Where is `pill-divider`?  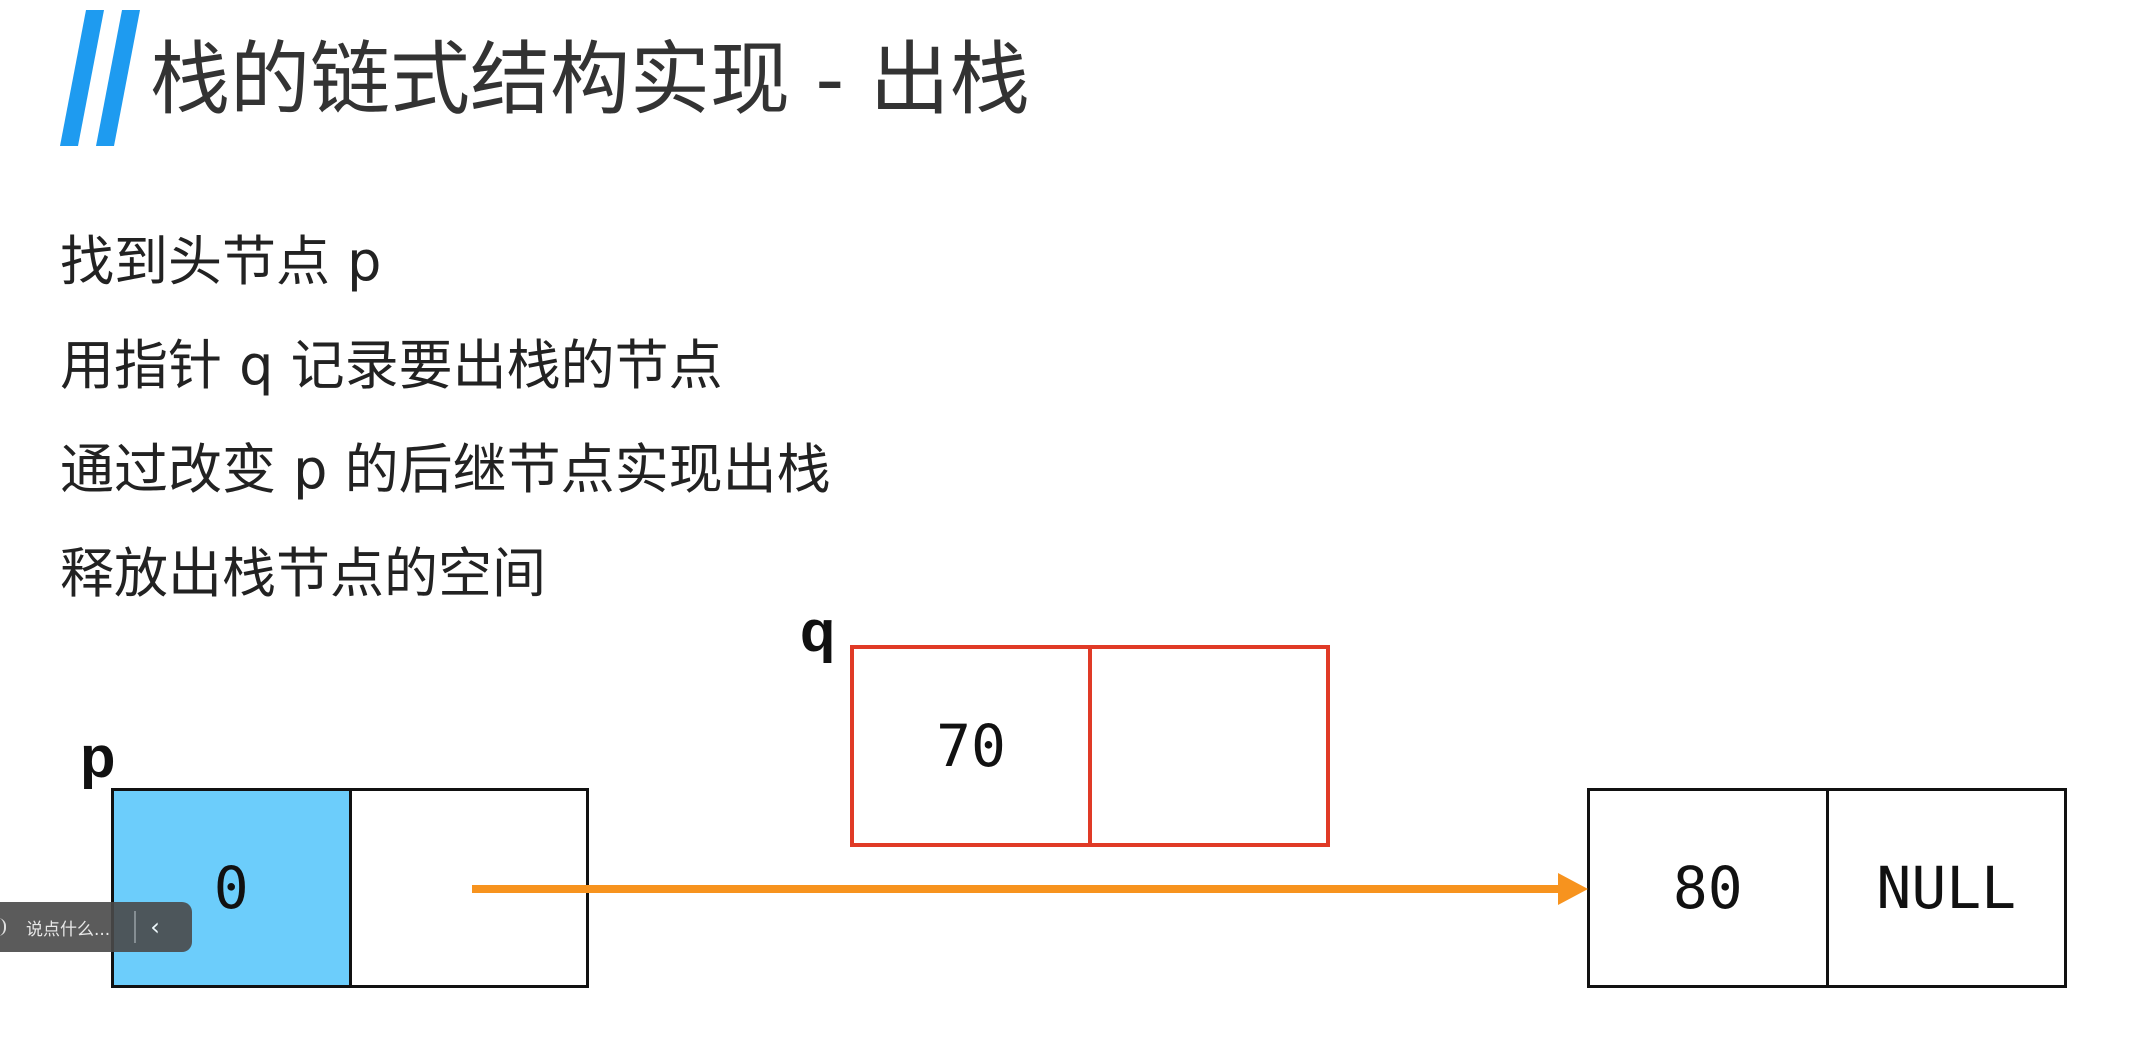
pill-divider is located at coordinates (135, 927).